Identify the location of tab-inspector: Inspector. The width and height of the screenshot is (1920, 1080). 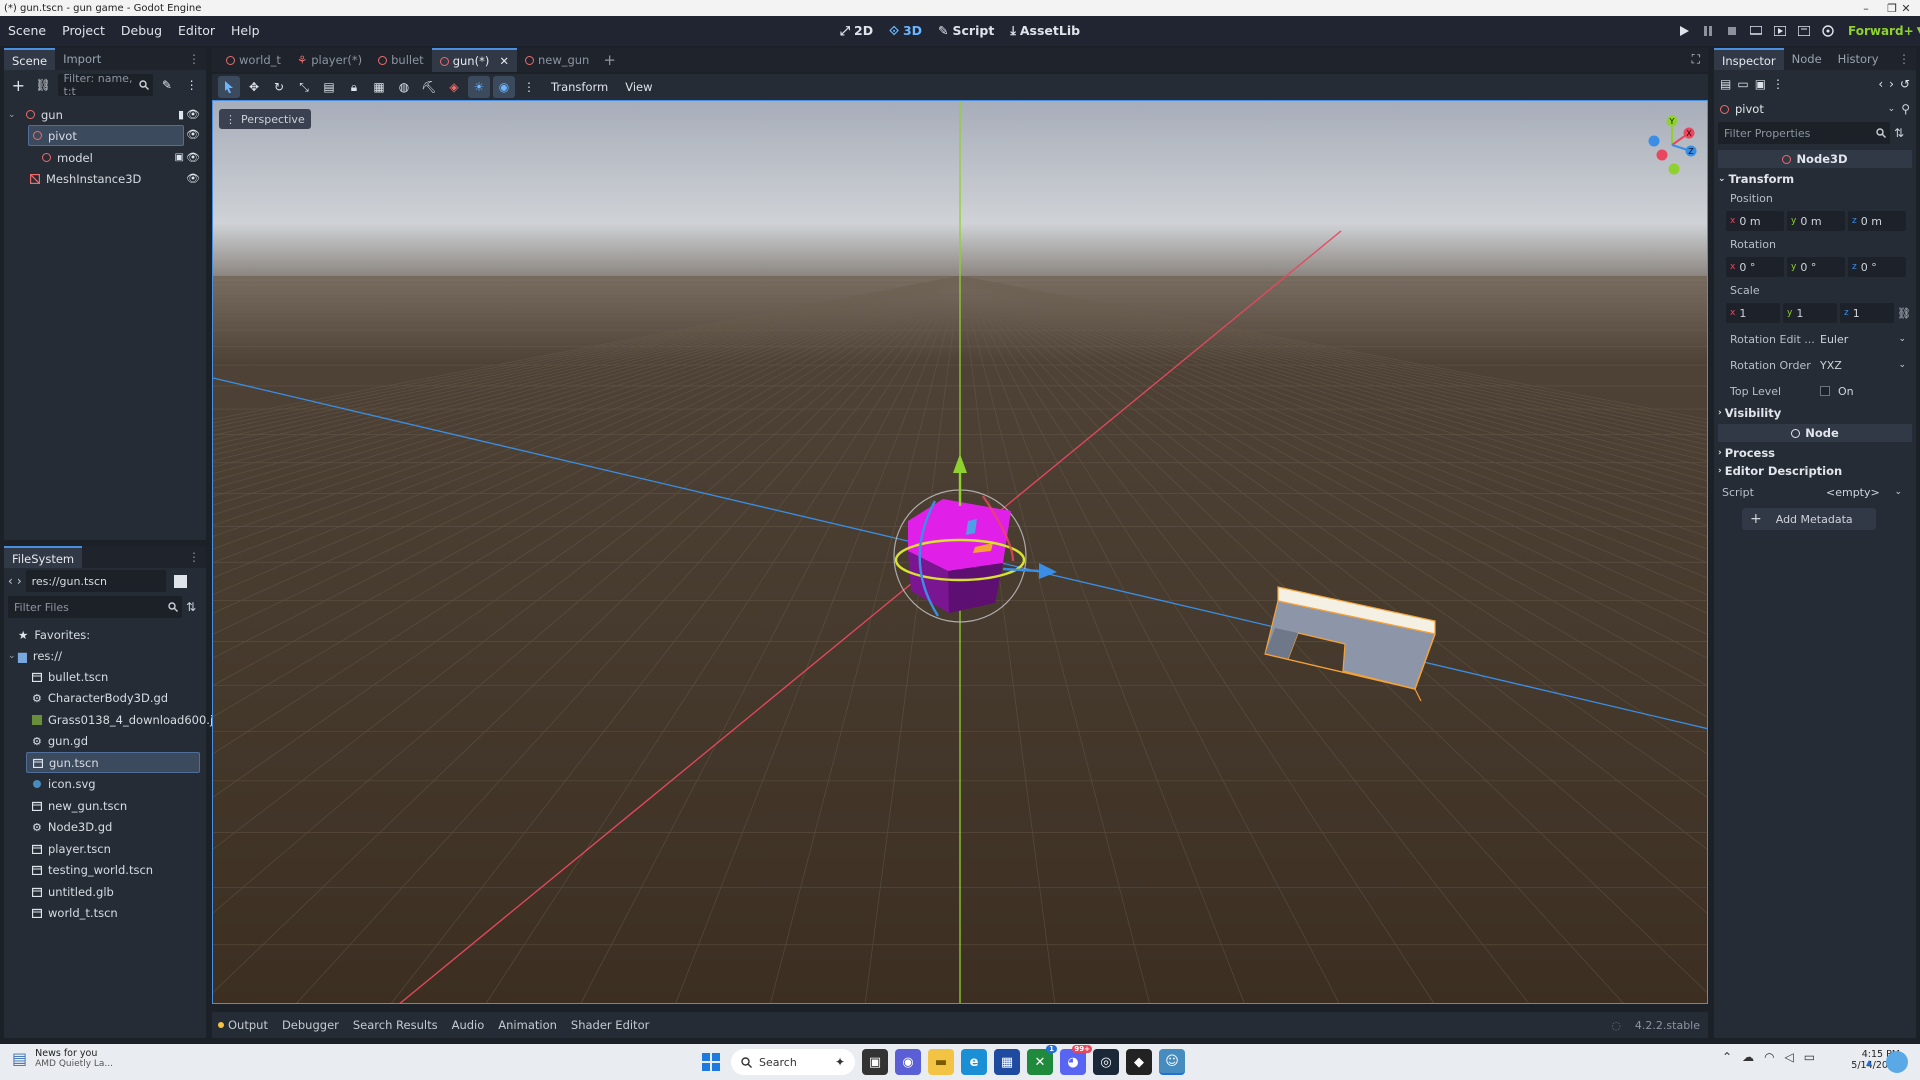
(1749, 59).